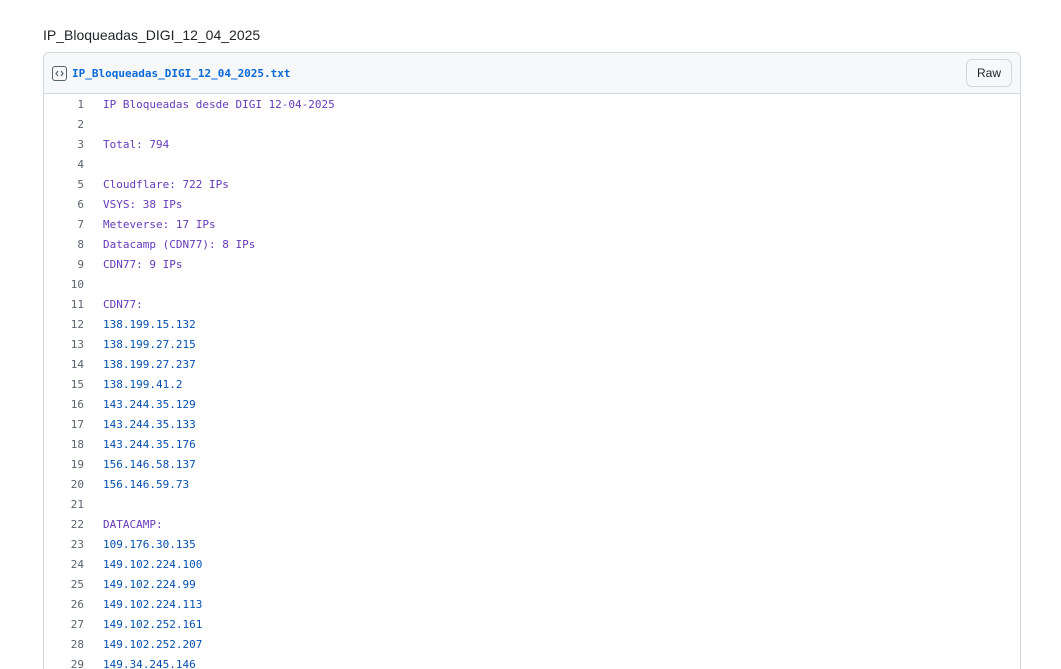  What do you see at coordinates (532, 204) in the screenshot?
I see `code-line: 6 VSYS: 38 IPs` at bounding box center [532, 204].